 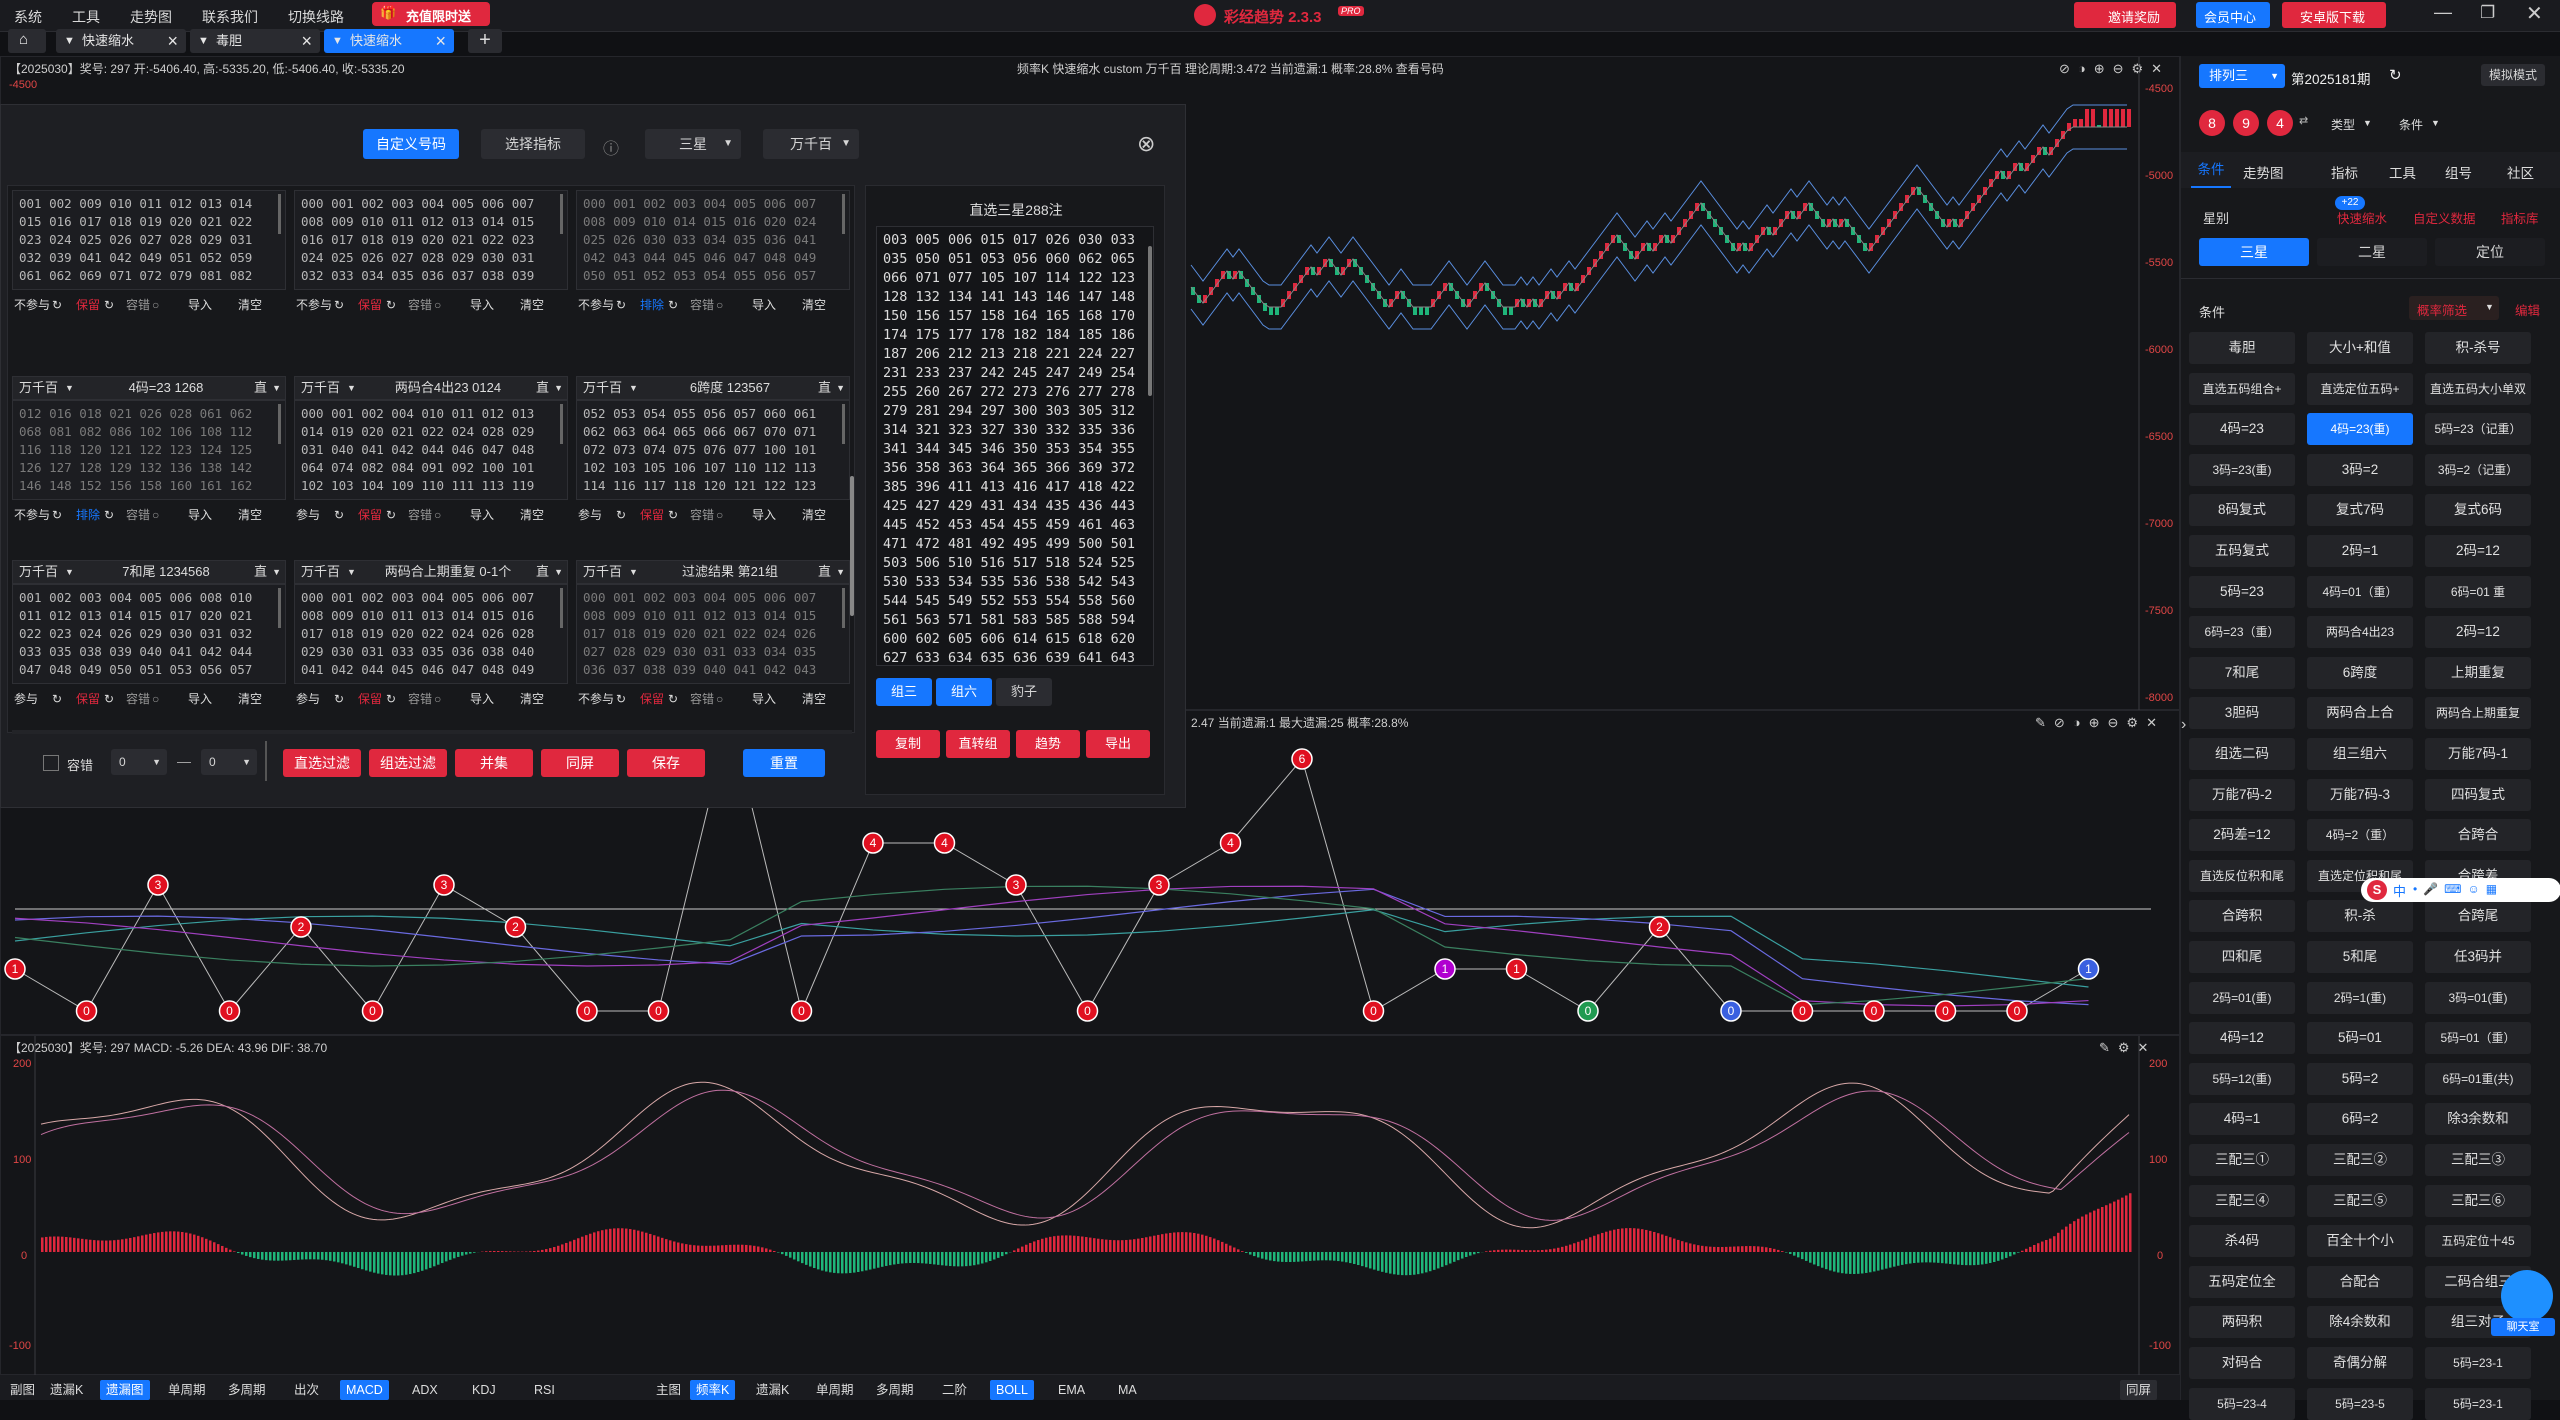 What do you see at coordinates (2478, 389) in the screenshot?
I see `condition-button: 直选五码大小单双` at bounding box center [2478, 389].